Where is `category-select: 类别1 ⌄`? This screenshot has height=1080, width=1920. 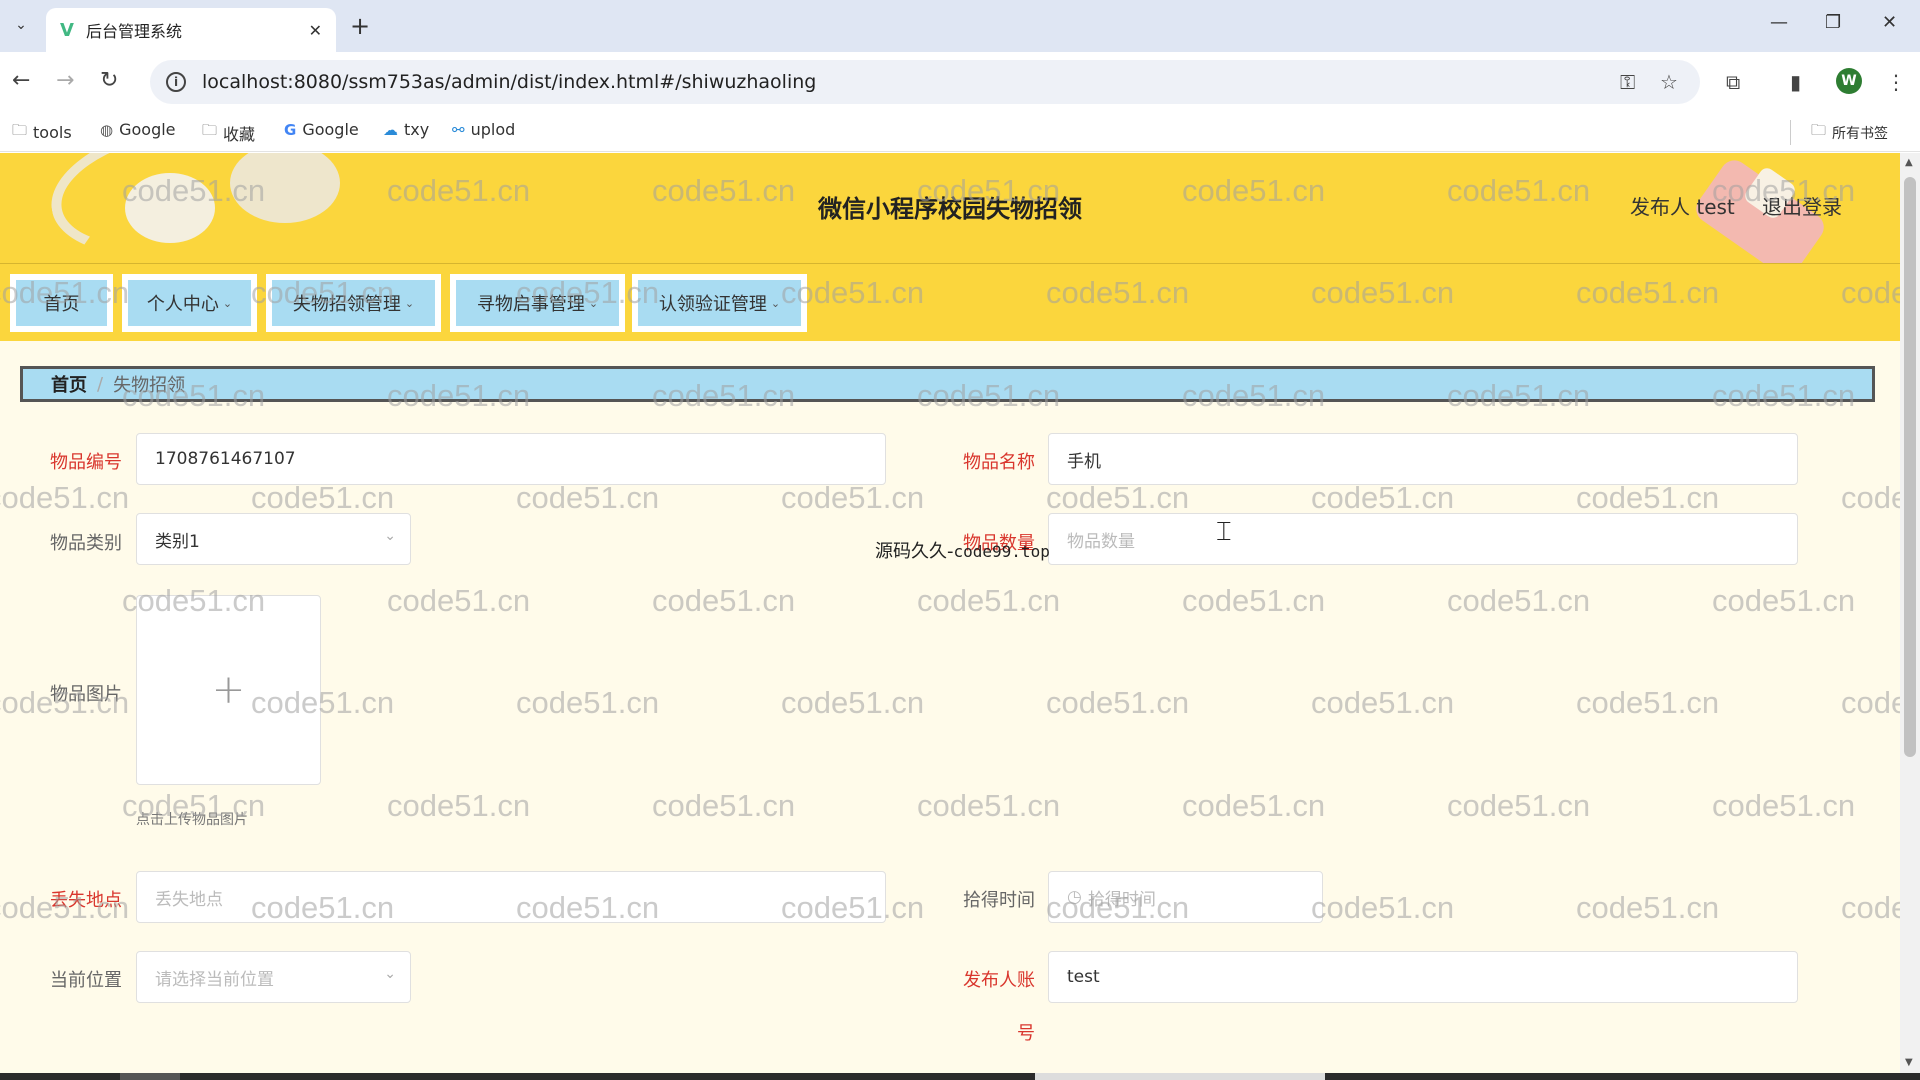 category-select: 类别1 ⌄ is located at coordinates (273, 539).